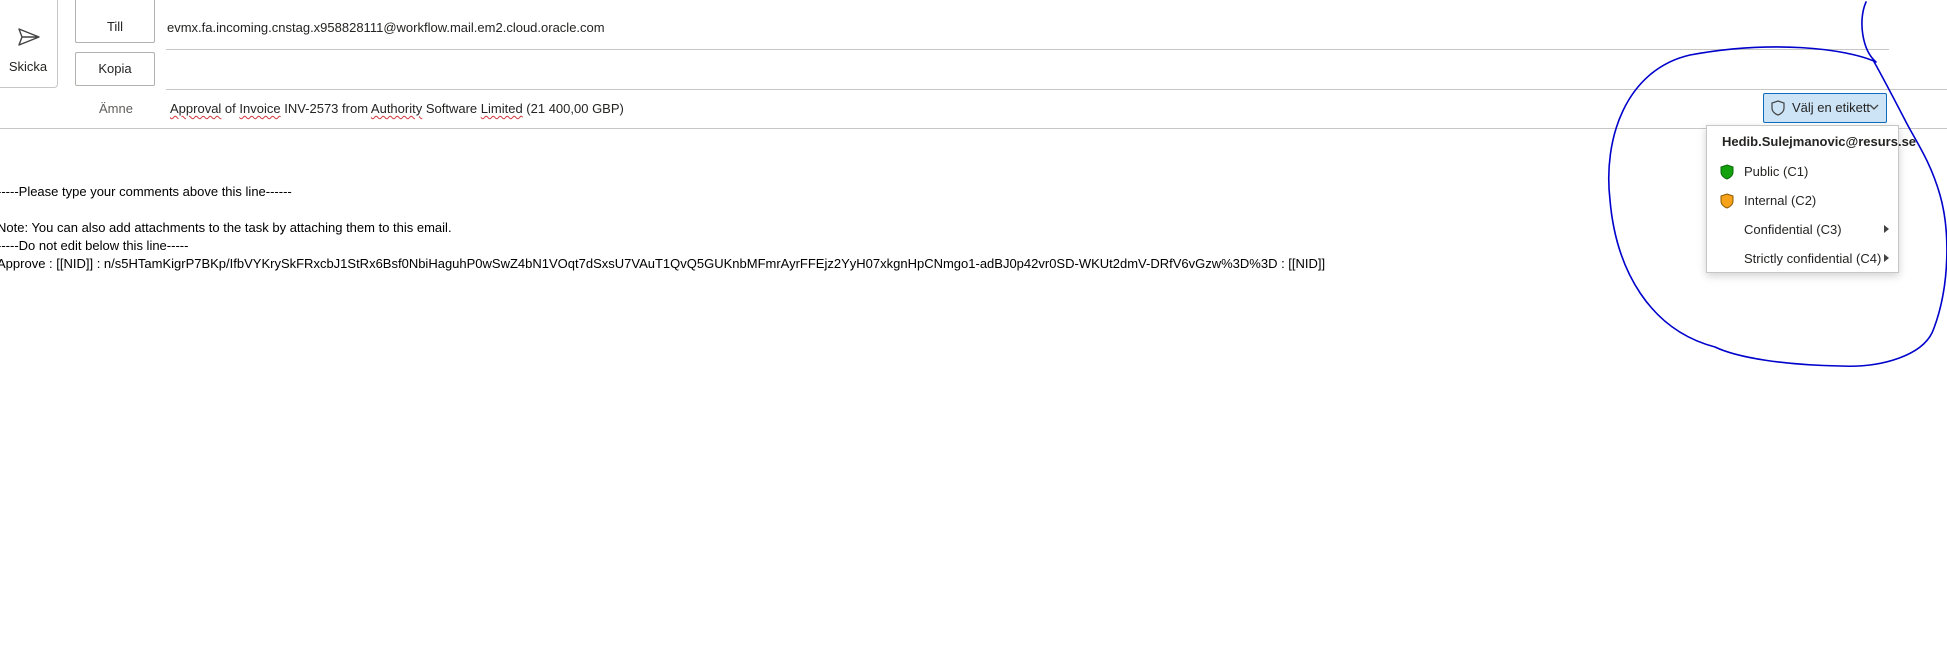  I want to click on menu-item-confidential: Confidential (C3), so click(1802, 230).